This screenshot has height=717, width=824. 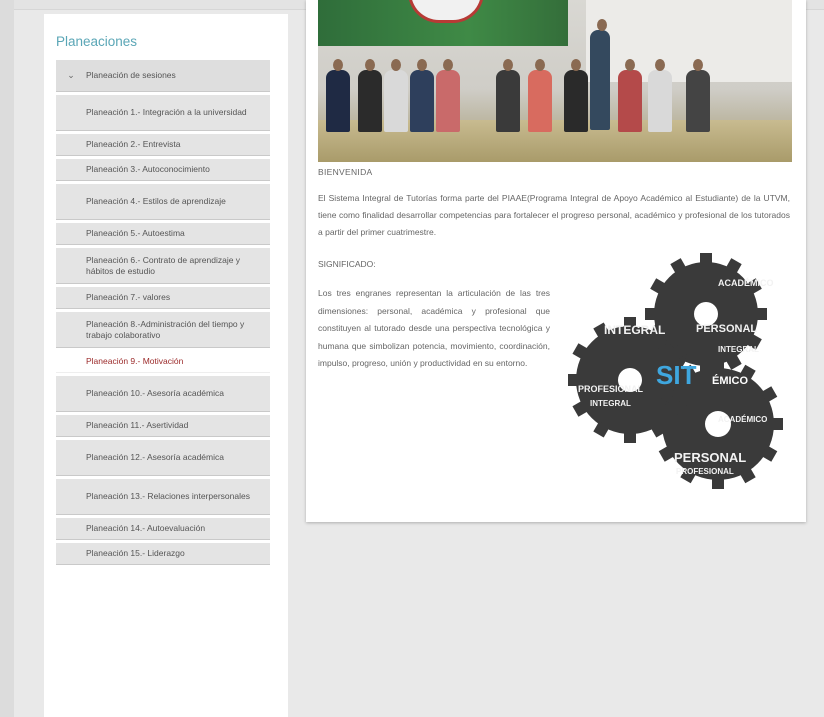 I want to click on sidebar-item-planeacion-3: Planeación 3.- Autoconocimiento, so click(x=163, y=170).